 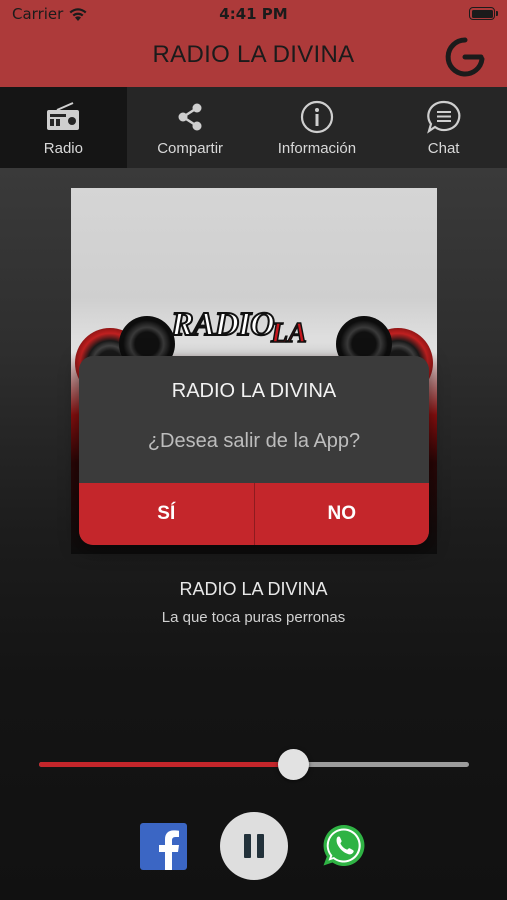 I want to click on volume-thumb, so click(x=293, y=764).